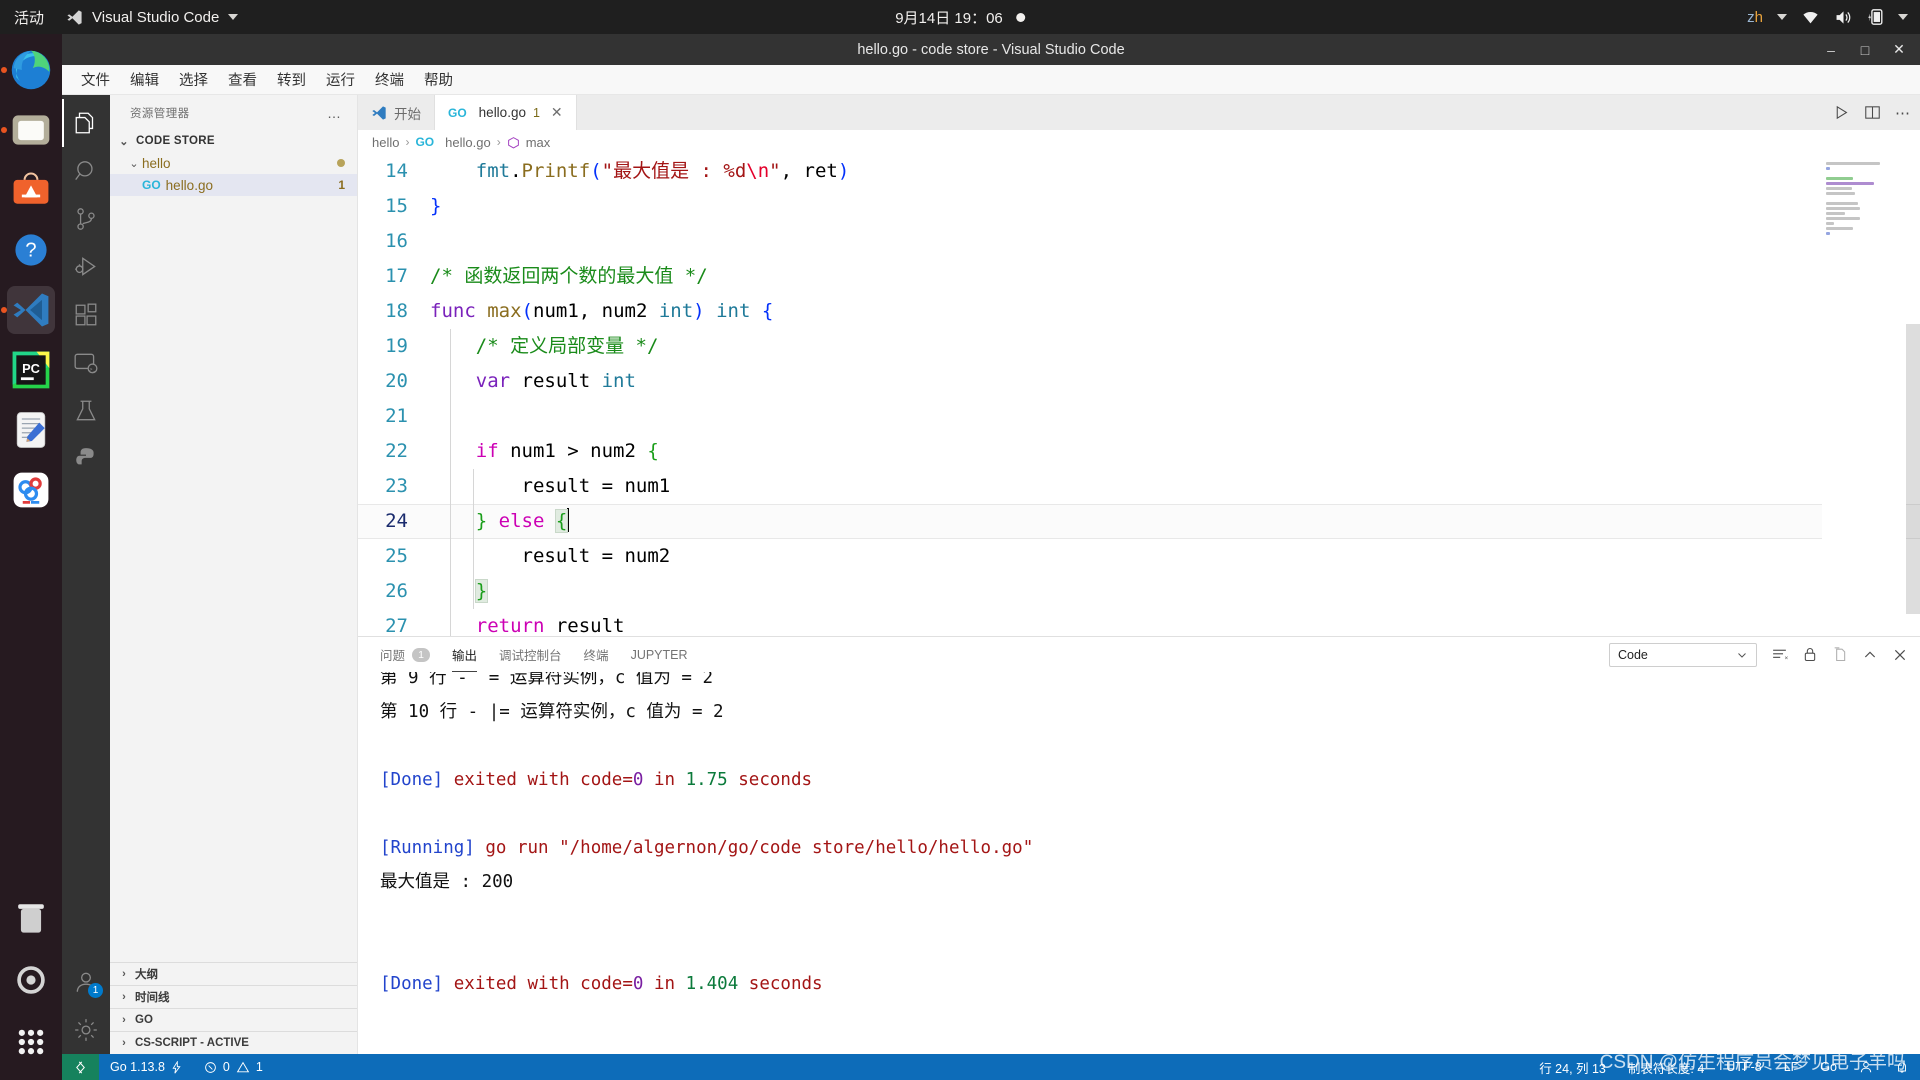  Describe the element at coordinates (233, 1067) in the screenshot. I see `status-problems: 0 1` at that location.